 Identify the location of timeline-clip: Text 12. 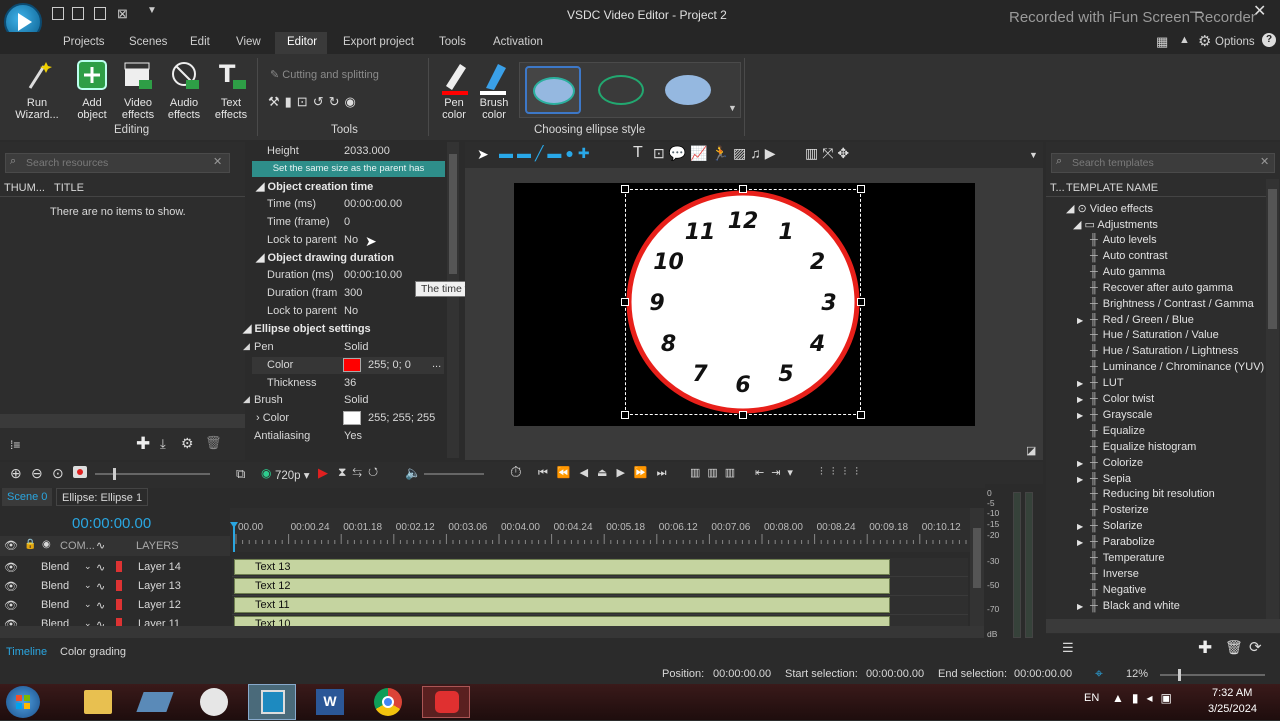
(562, 586).